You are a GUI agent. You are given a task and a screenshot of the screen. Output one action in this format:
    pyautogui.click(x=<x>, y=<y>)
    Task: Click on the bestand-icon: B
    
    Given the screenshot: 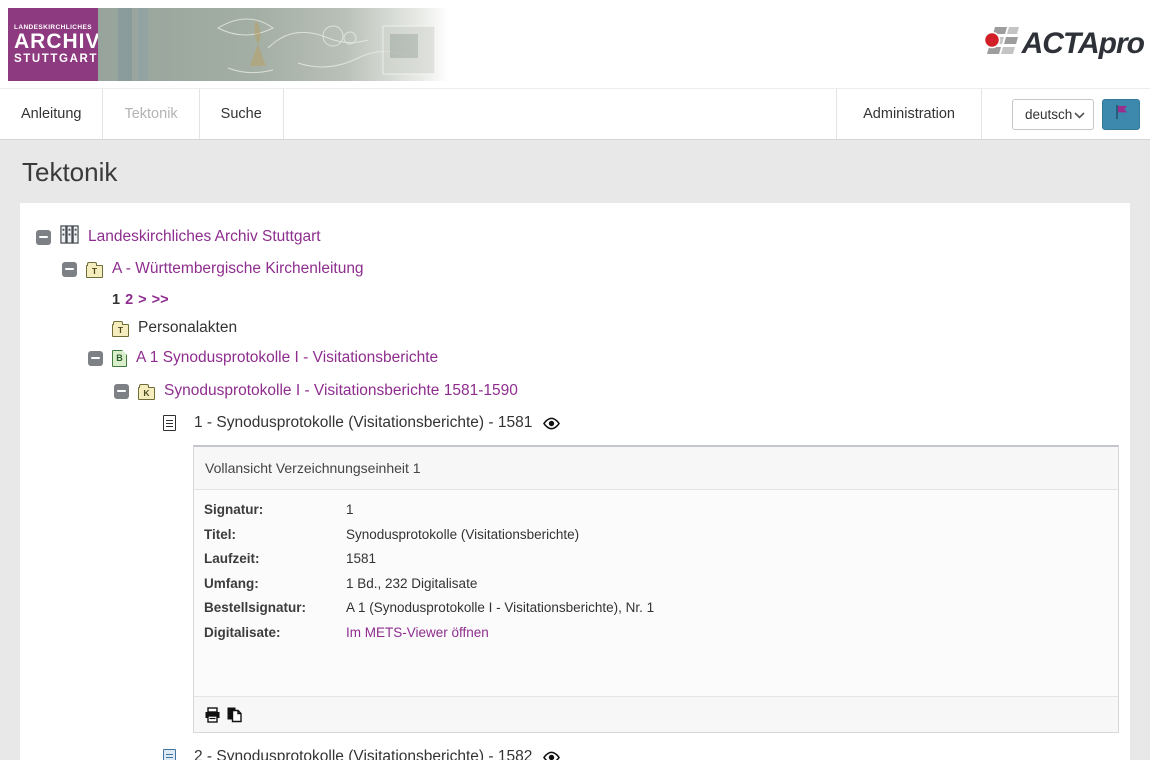 What is the action you would take?
    pyautogui.click(x=119, y=358)
    